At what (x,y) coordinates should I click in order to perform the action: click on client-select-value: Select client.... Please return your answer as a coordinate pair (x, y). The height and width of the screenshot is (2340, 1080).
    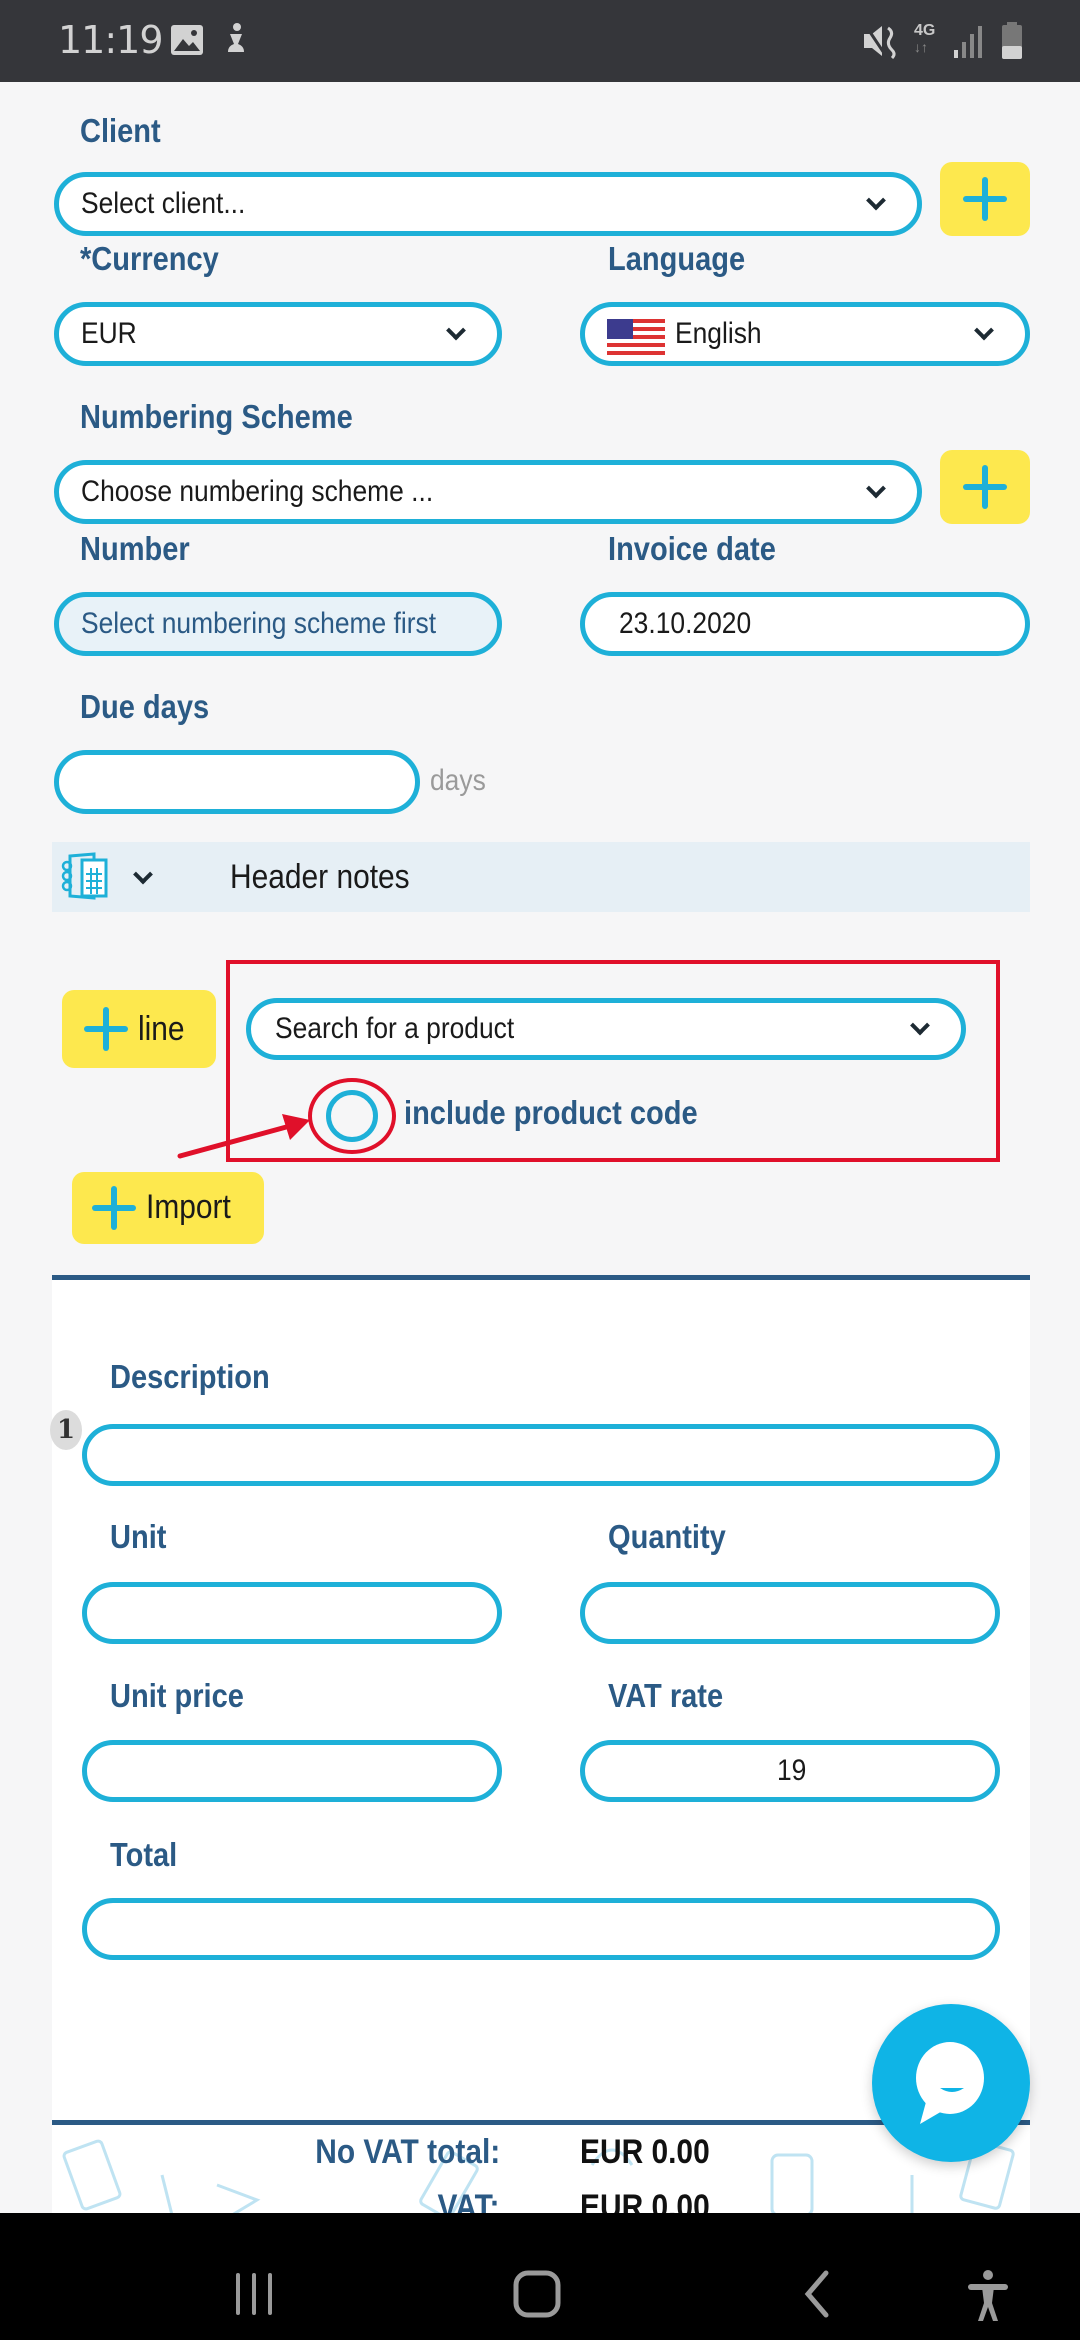
    Looking at the image, I should click on (163, 203).